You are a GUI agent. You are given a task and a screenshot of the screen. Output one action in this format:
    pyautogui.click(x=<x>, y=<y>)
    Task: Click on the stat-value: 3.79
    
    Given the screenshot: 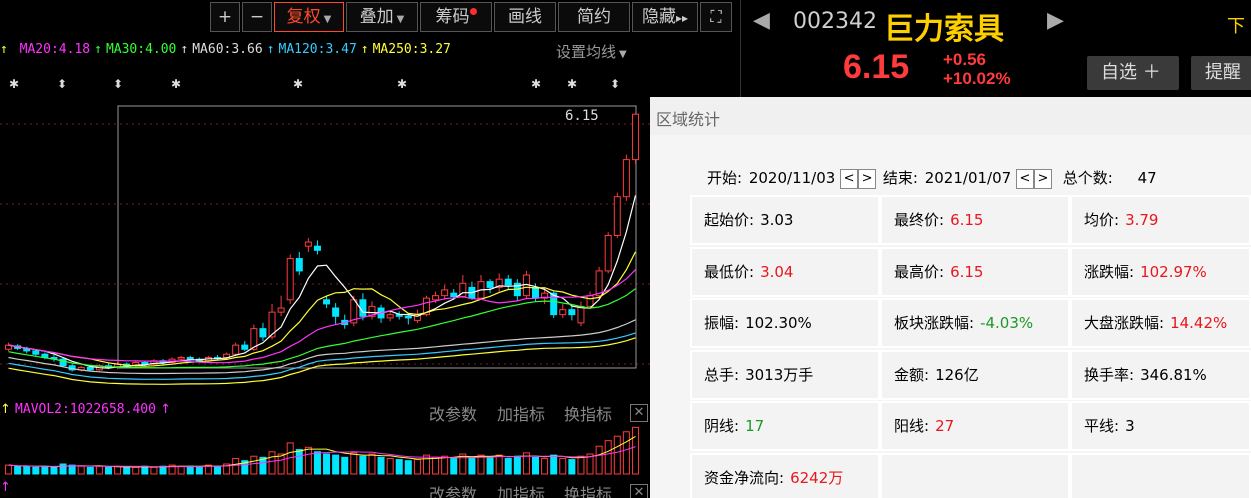 What is the action you would take?
    pyautogui.click(x=1142, y=220)
    